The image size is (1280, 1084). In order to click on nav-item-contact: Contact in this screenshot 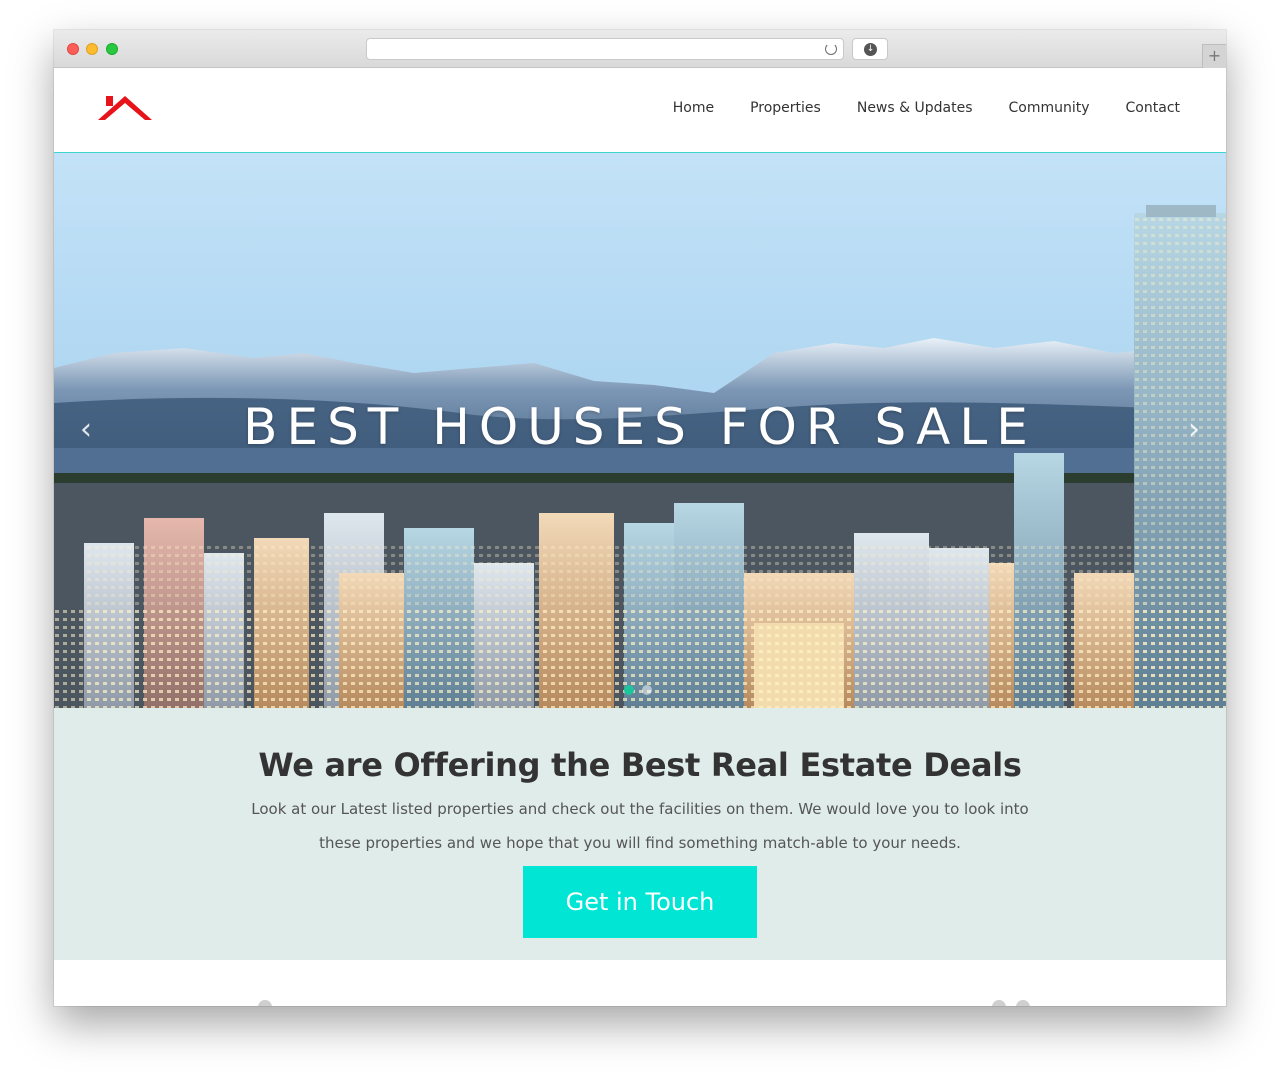, I will do `click(1153, 108)`.